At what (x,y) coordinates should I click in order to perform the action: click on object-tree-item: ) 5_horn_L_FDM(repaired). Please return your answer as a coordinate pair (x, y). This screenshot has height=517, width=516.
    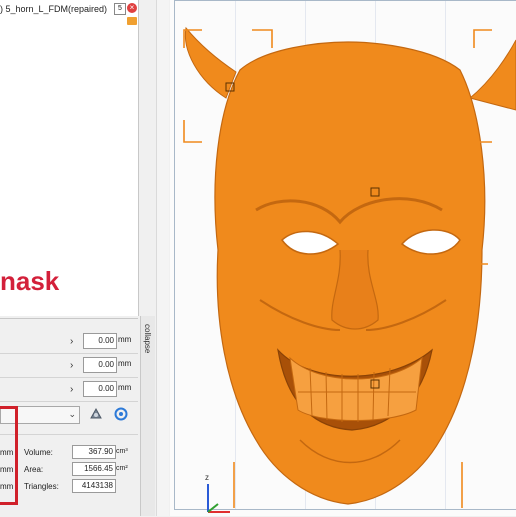
    Looking at the image, I should click on (53, 9).